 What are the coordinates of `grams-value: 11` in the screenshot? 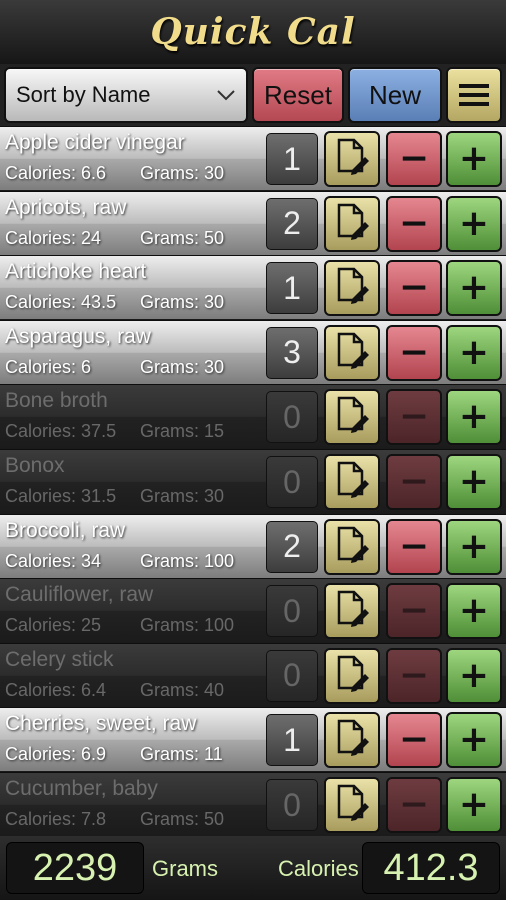 It's located at (213, 754).